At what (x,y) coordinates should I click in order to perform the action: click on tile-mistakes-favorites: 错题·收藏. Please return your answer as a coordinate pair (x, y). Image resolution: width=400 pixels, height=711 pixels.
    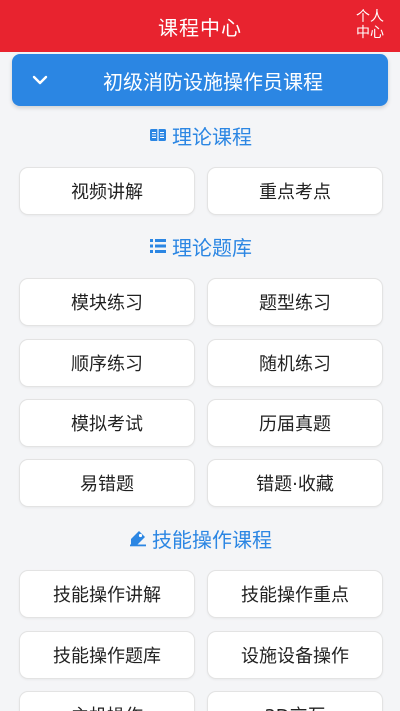
    Looking at the image, I should click on (295, 483).